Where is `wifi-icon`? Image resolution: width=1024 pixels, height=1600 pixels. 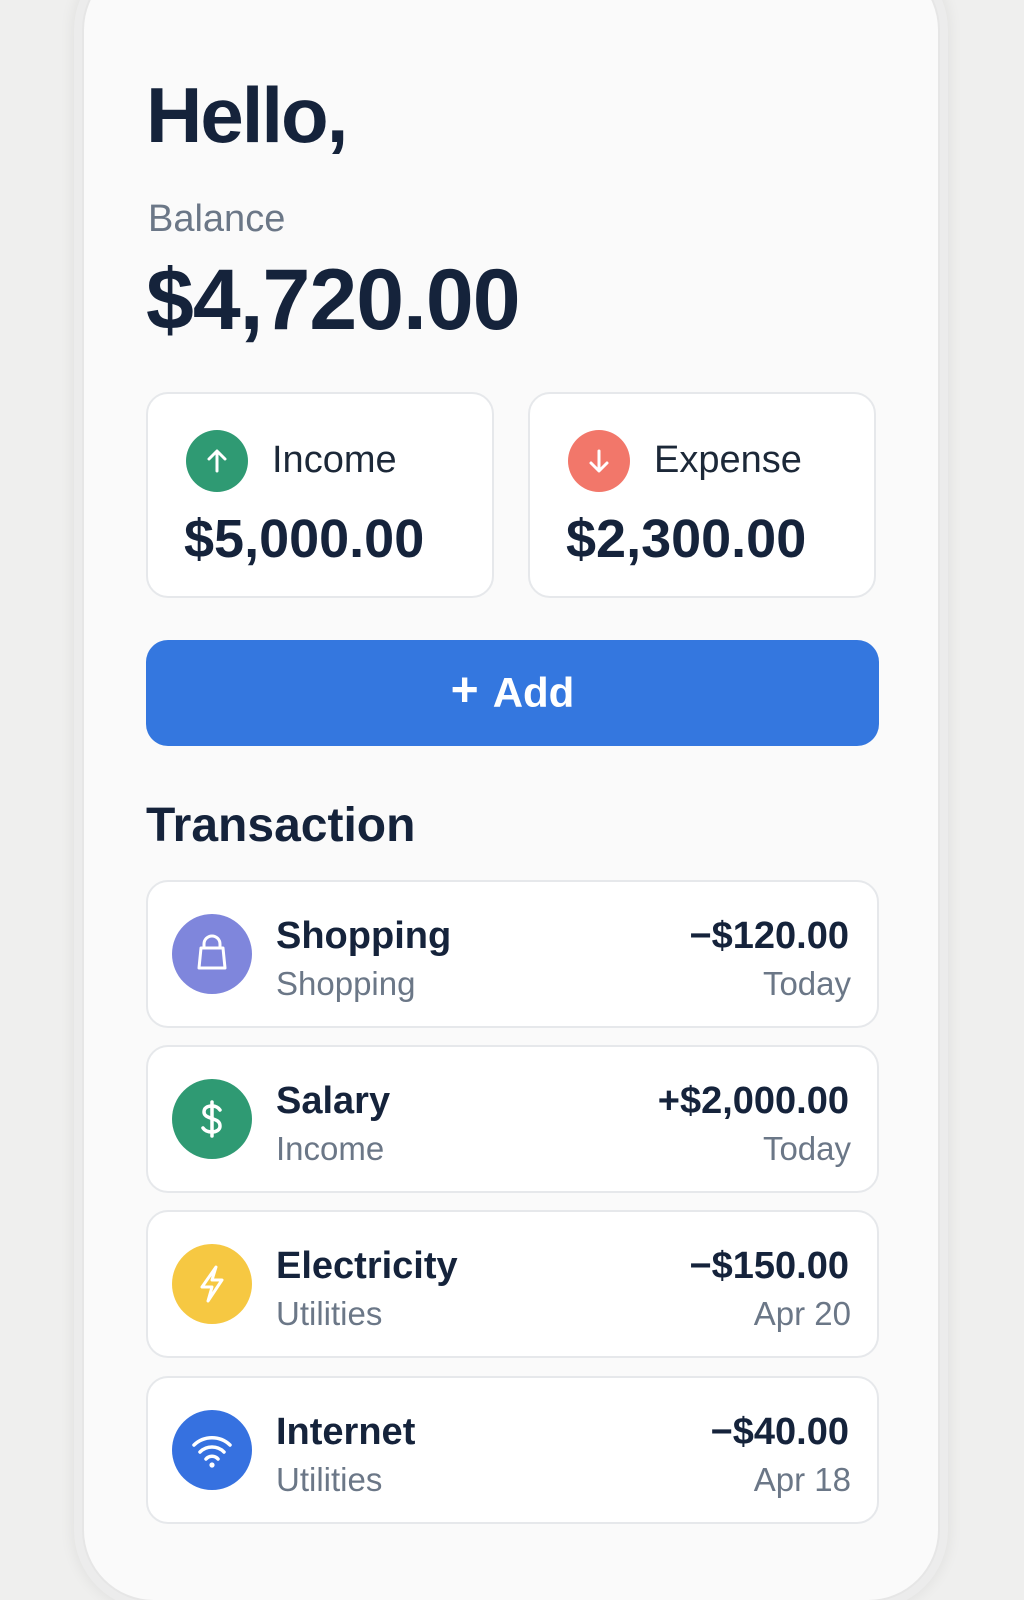
wifi-icon is located at coordinates (212, 1450).